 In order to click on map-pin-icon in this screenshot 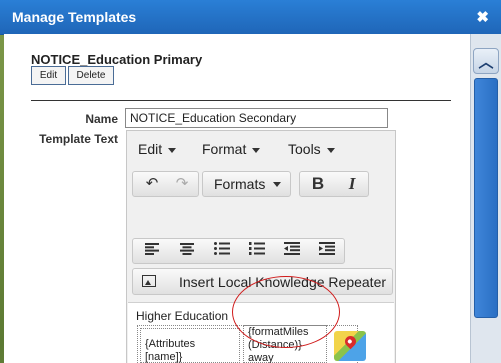, I will do `click(350, 346)`.